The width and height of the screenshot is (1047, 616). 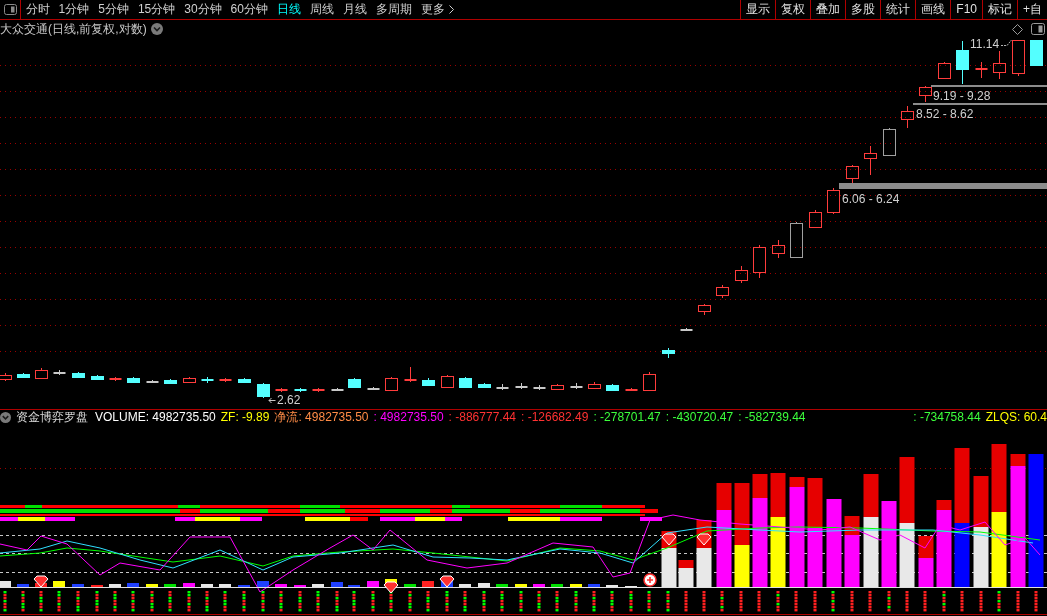 I want to click on indicator-value: 净流: 4982735.50, so click(x=321, y=417).